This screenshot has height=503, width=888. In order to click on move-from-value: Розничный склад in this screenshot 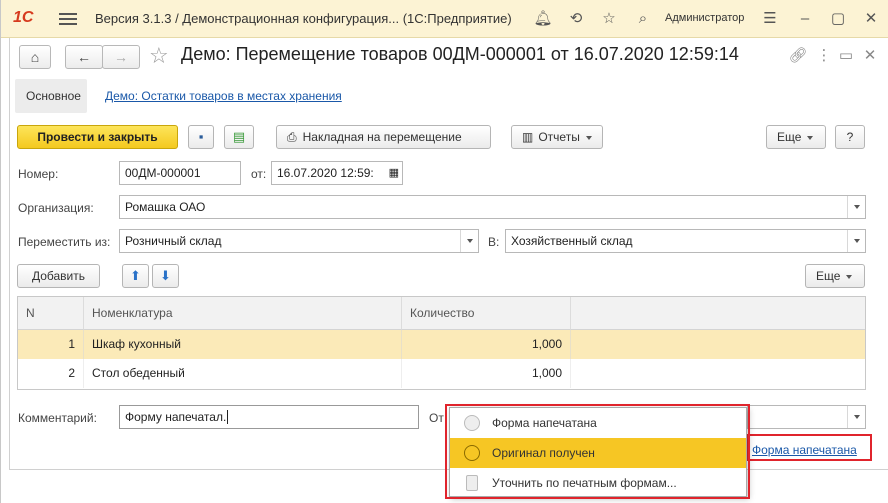, I will do `click(173, 241)`.